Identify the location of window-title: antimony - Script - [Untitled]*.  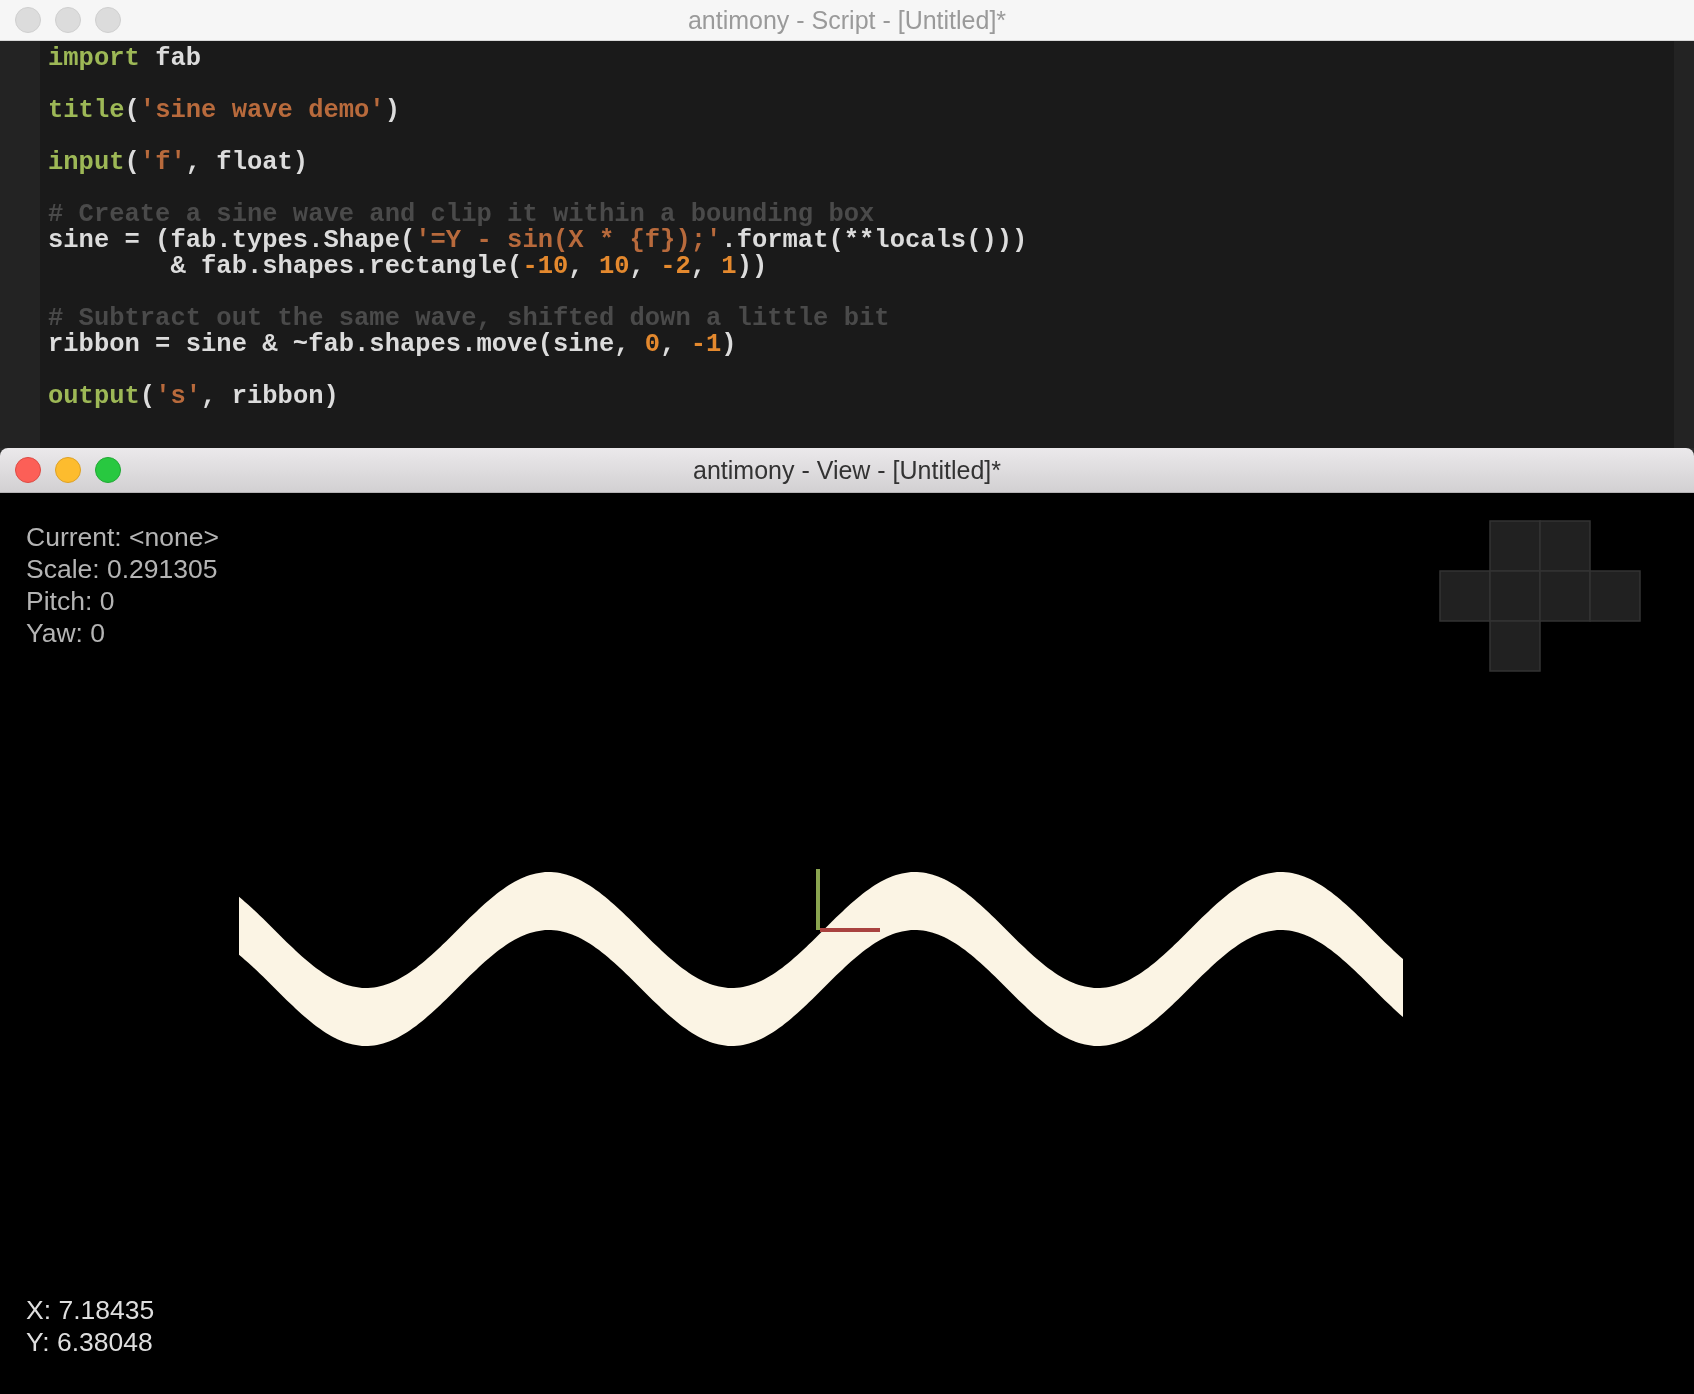
(847, 20).